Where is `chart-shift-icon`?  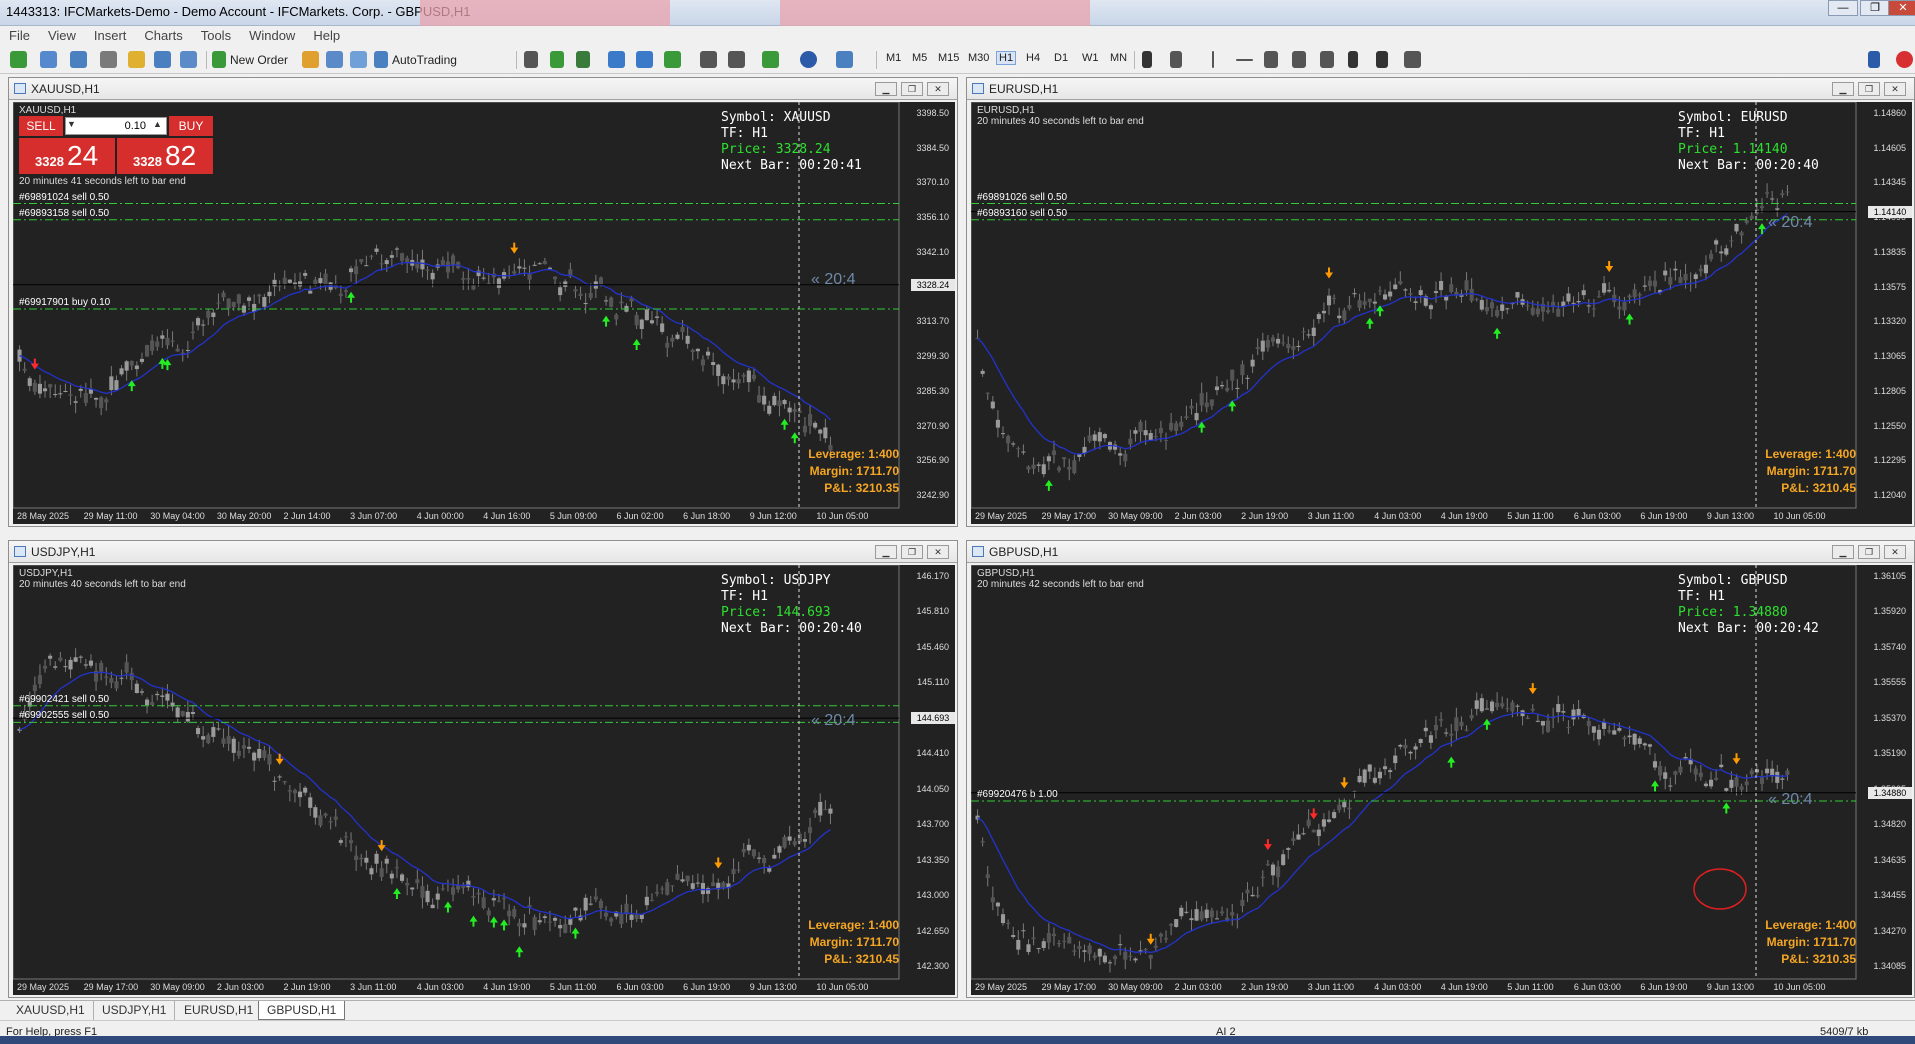
chart-shift-icon is located at coordinates (736, 59).